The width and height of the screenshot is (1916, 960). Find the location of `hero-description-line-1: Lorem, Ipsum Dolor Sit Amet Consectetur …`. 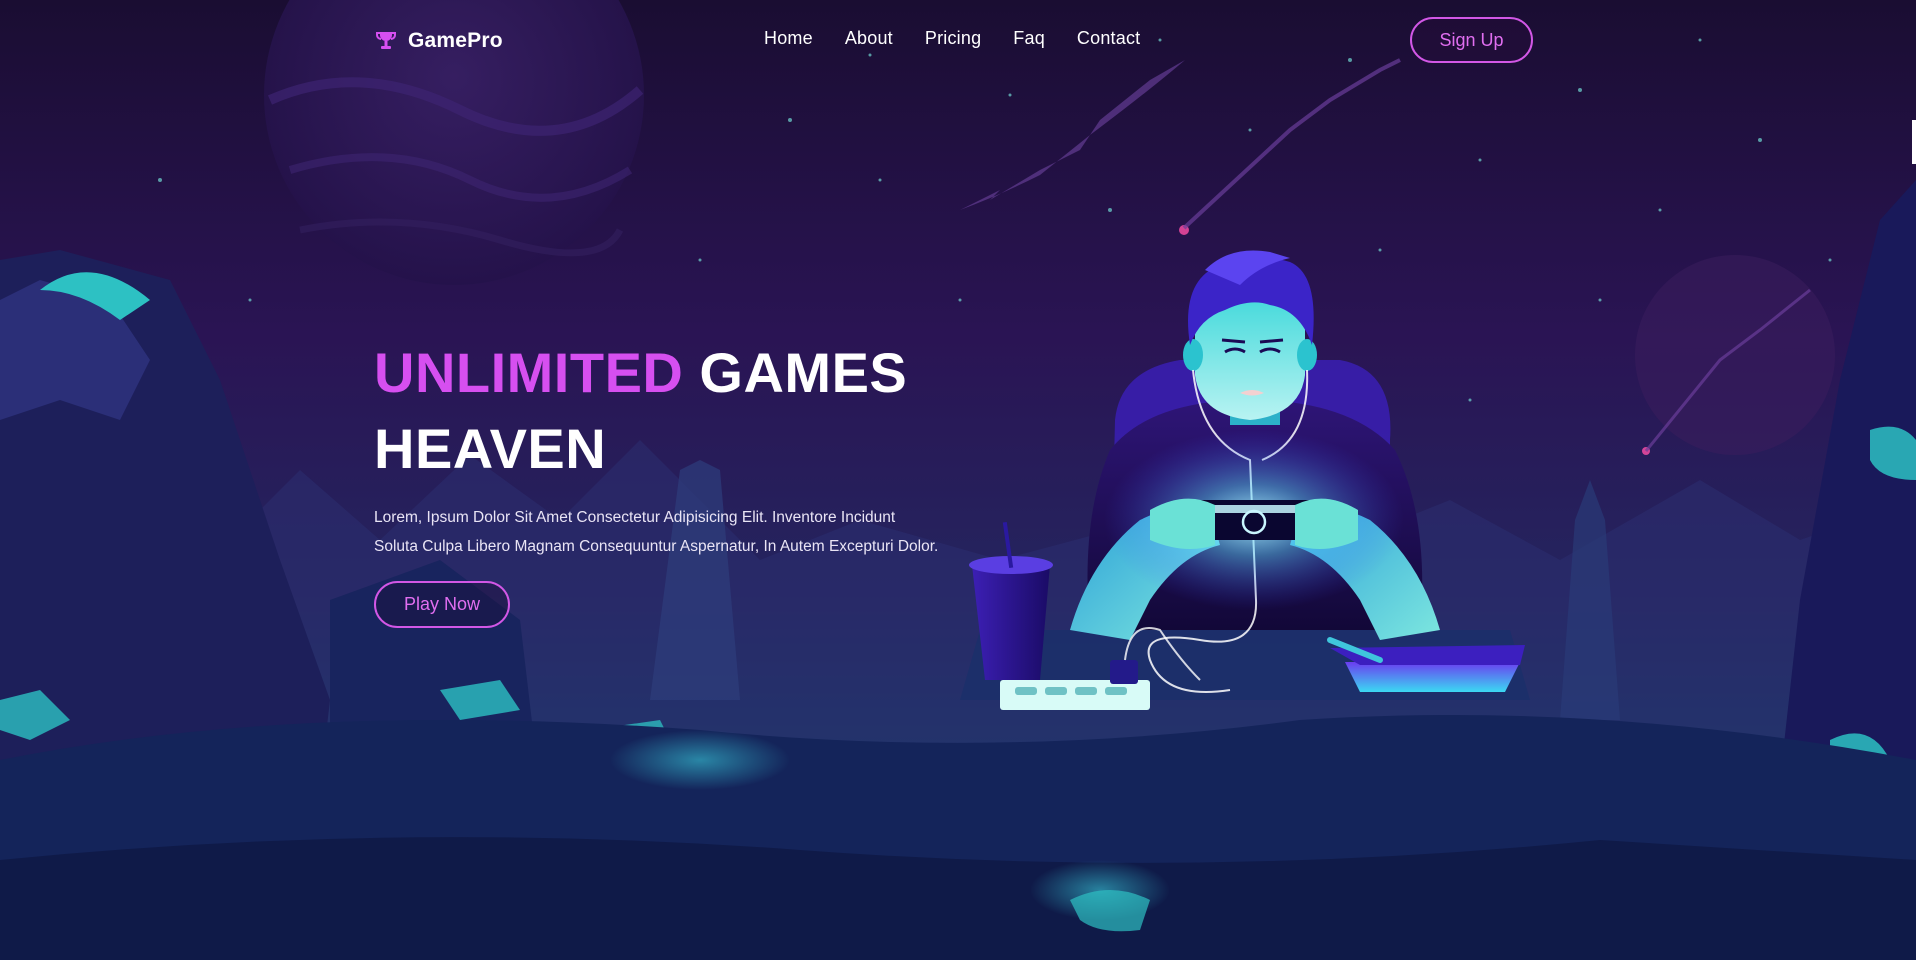

hero-description-line-1: Lorem, Ipsum Dolor Sit Amet Consectetur … is located at coordinates (635, 517).